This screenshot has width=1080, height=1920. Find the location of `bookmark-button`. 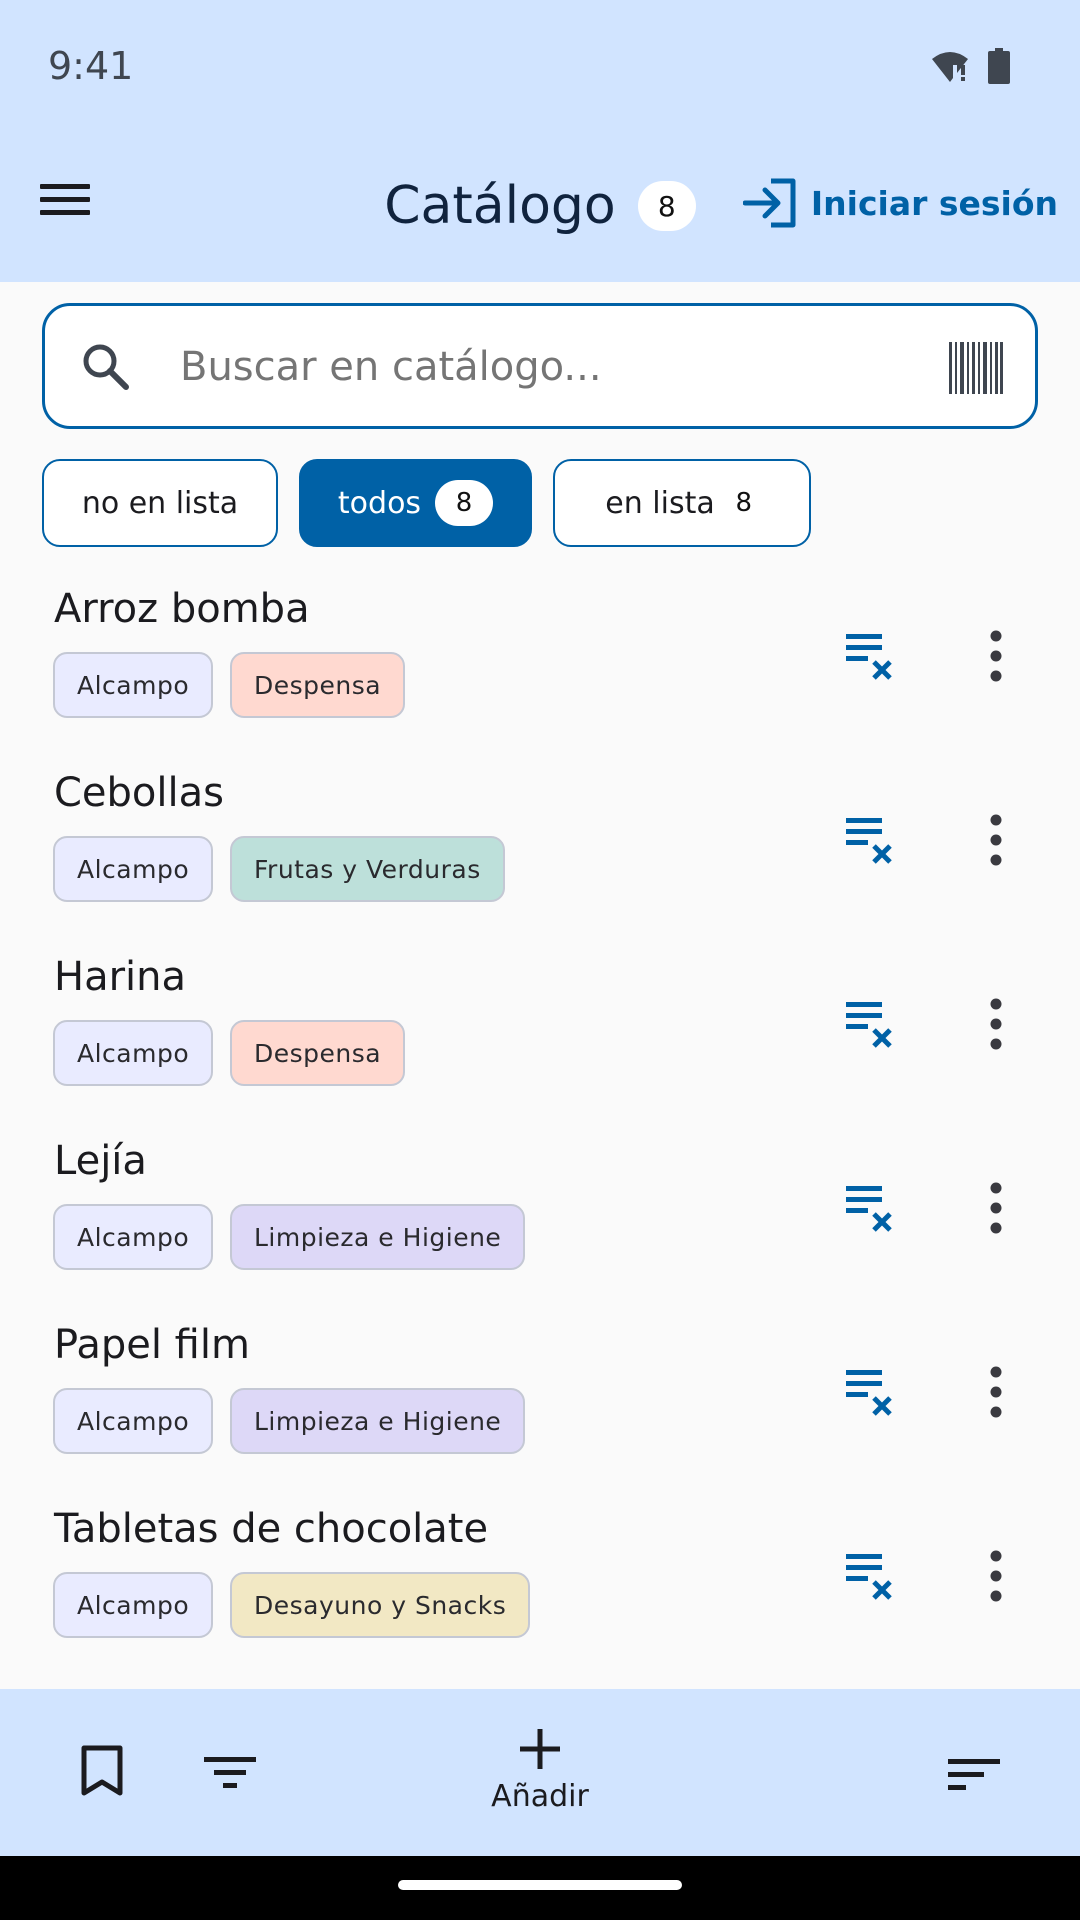

bookmark-button is located at coordinates (102, 1773).